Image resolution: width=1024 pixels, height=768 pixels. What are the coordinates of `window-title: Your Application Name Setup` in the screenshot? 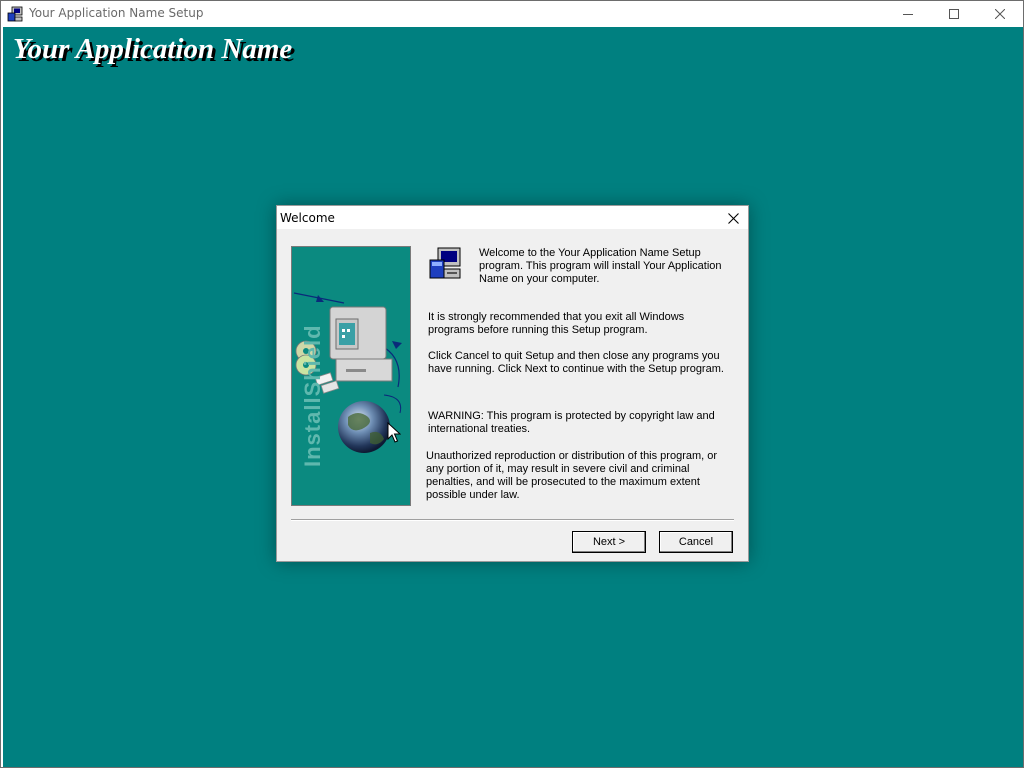 It's located at (116, 13).